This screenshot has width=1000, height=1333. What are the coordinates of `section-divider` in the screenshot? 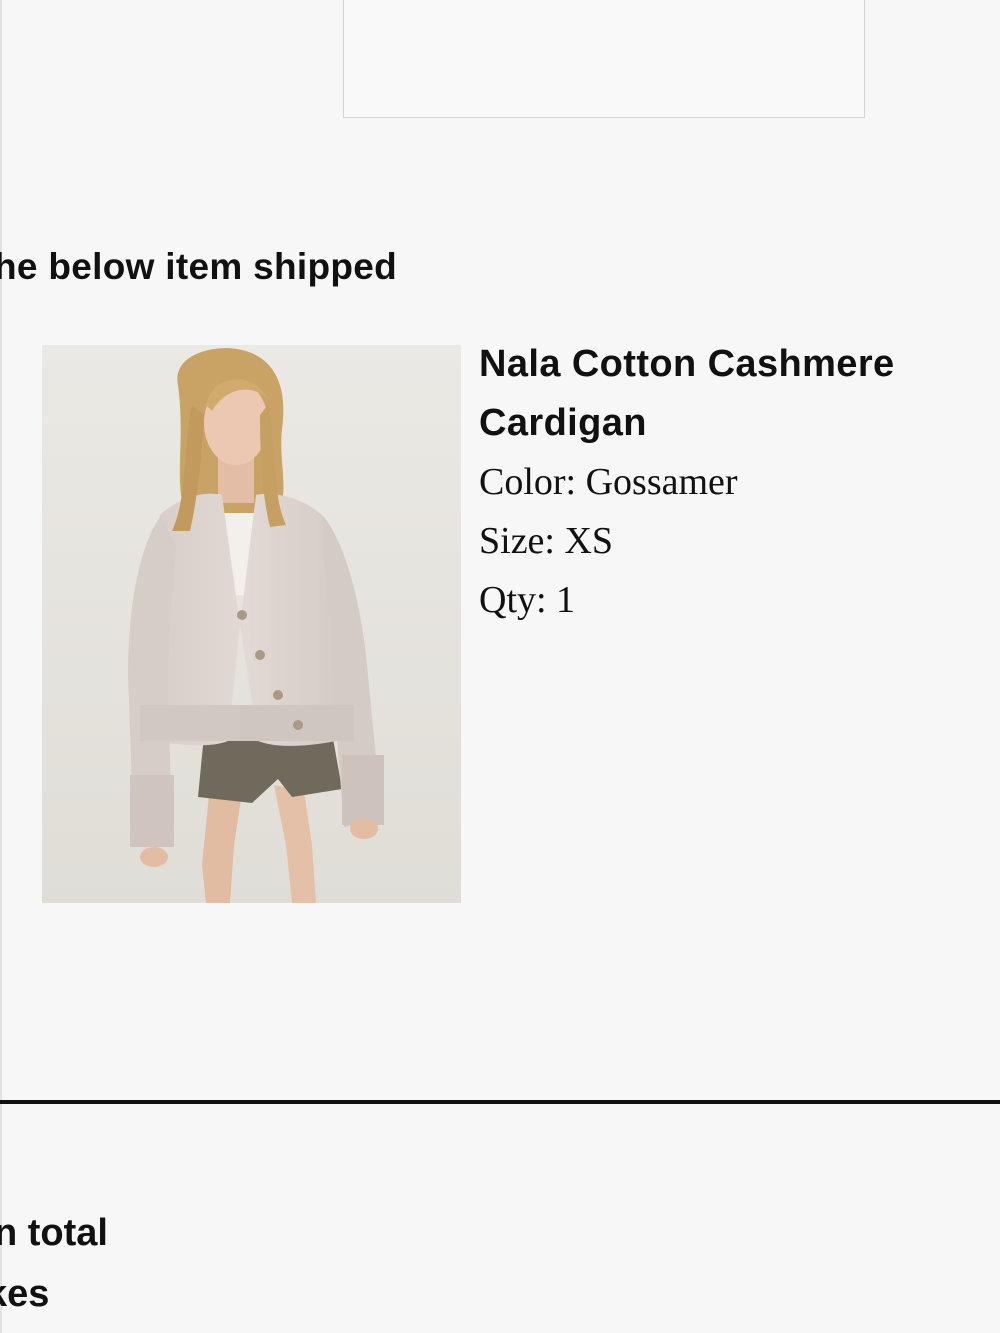 It's located at (500, 1102).